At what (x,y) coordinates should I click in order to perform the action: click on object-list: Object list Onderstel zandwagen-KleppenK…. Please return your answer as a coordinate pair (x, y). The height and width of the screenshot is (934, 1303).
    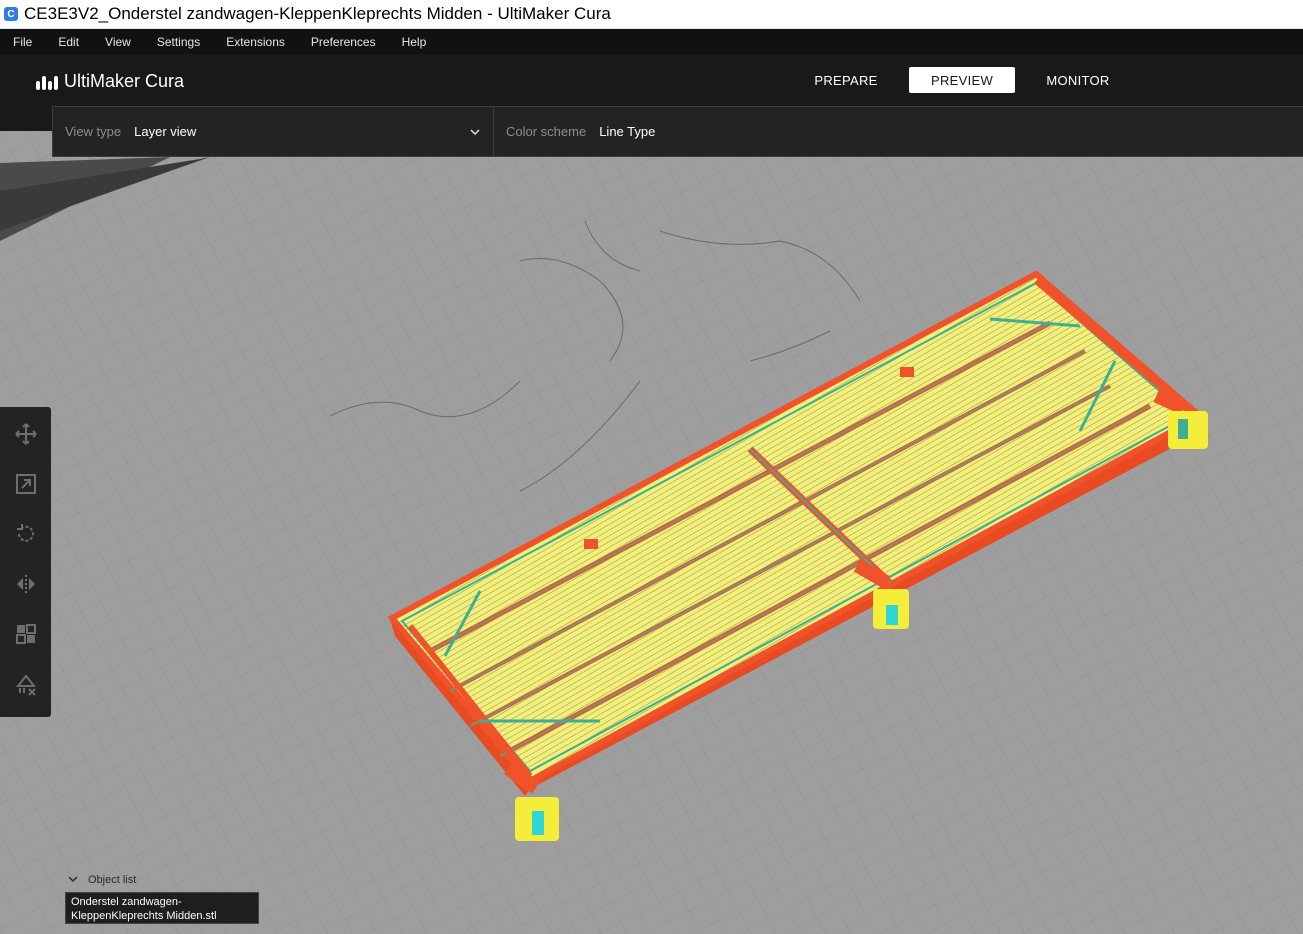
    Looking at the image, I should click on (162, 899).